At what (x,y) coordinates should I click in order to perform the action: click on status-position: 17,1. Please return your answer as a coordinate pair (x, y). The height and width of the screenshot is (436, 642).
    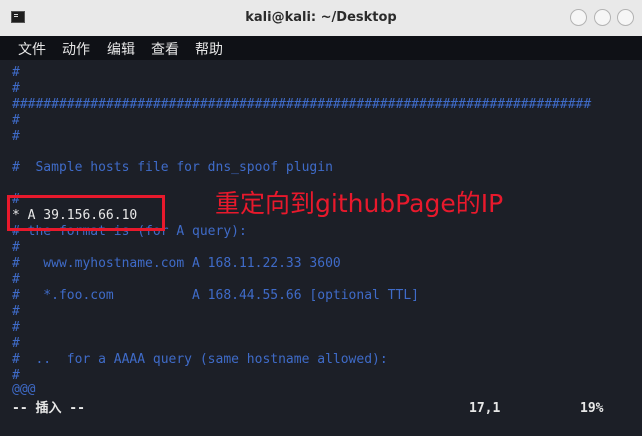
    Looking at the image, I should click on (485, 408).